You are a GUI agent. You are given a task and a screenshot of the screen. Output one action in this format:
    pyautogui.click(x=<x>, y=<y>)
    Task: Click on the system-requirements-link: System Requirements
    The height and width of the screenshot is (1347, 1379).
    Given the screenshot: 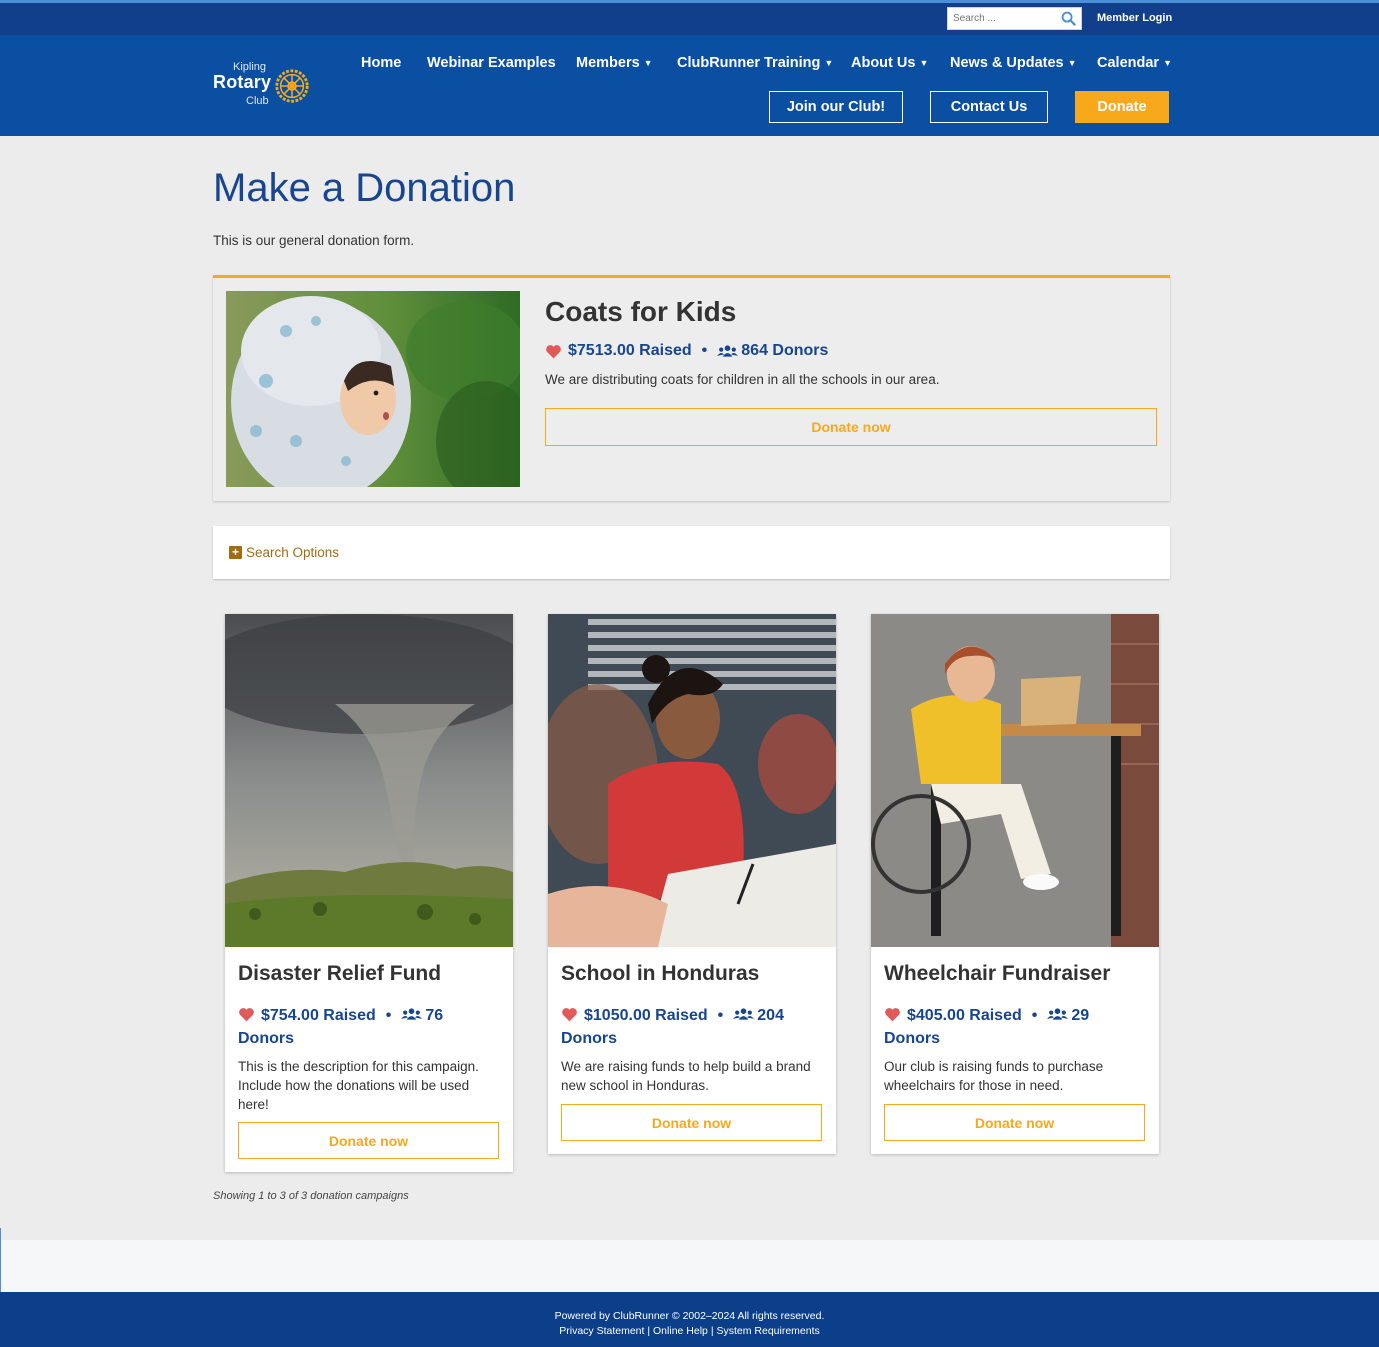 What is the action you would take?
    pyautogui.click(x=767, y=1331)
    